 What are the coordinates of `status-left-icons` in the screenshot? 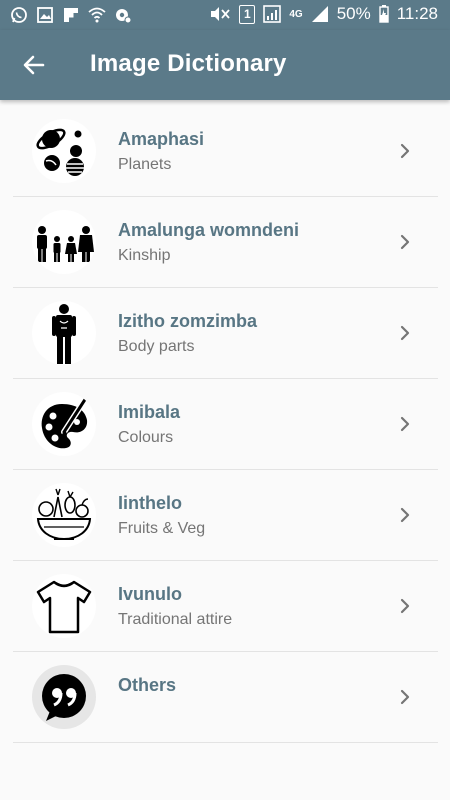 It's located at (71, 15).